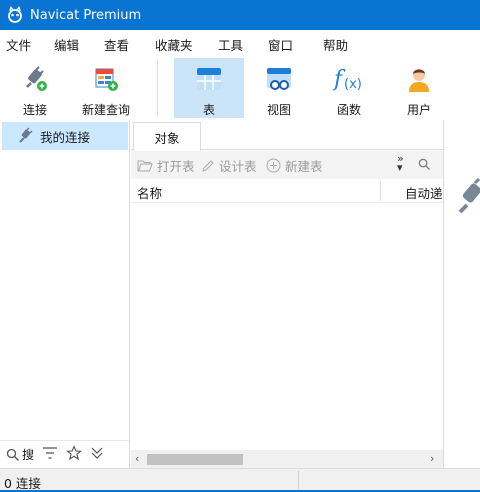 The image size is (480, 492). What do you see at coordinates (424, 192) in the screenshot?
I see `column-auto-increment: 自动递` at bounding box center [424, 192].